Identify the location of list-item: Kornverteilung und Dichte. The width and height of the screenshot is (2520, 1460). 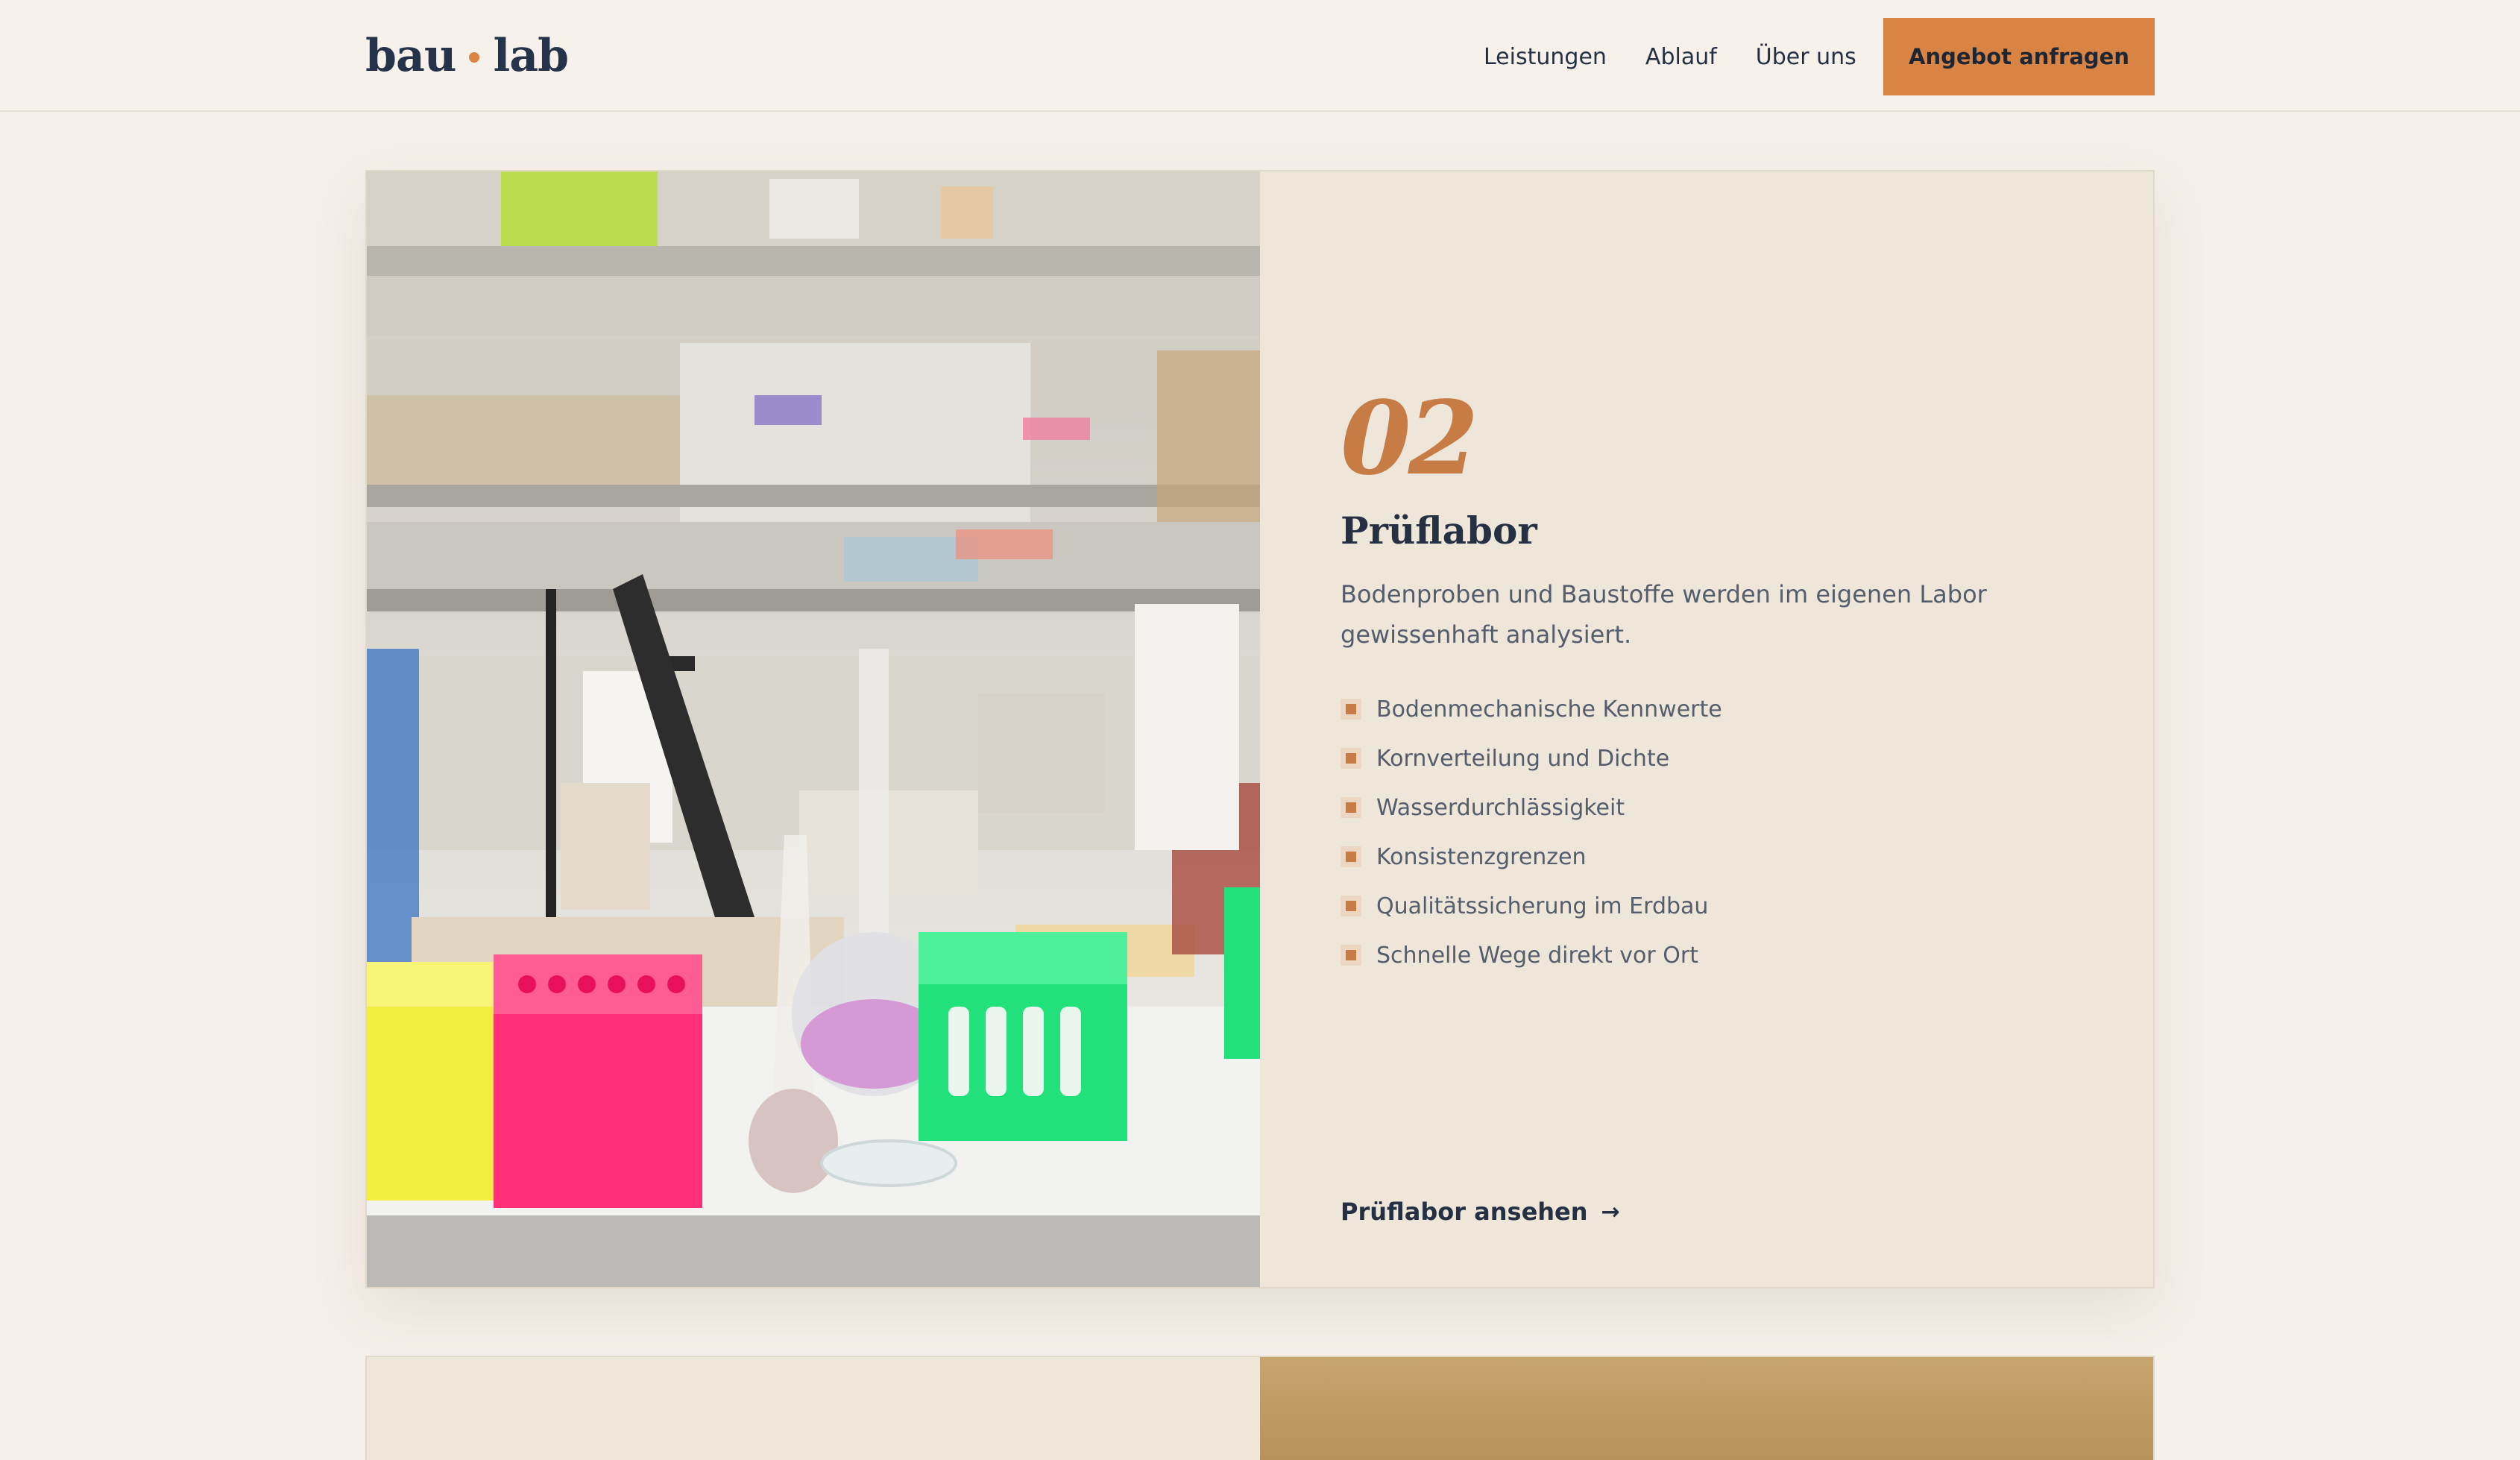
(1531, 758).